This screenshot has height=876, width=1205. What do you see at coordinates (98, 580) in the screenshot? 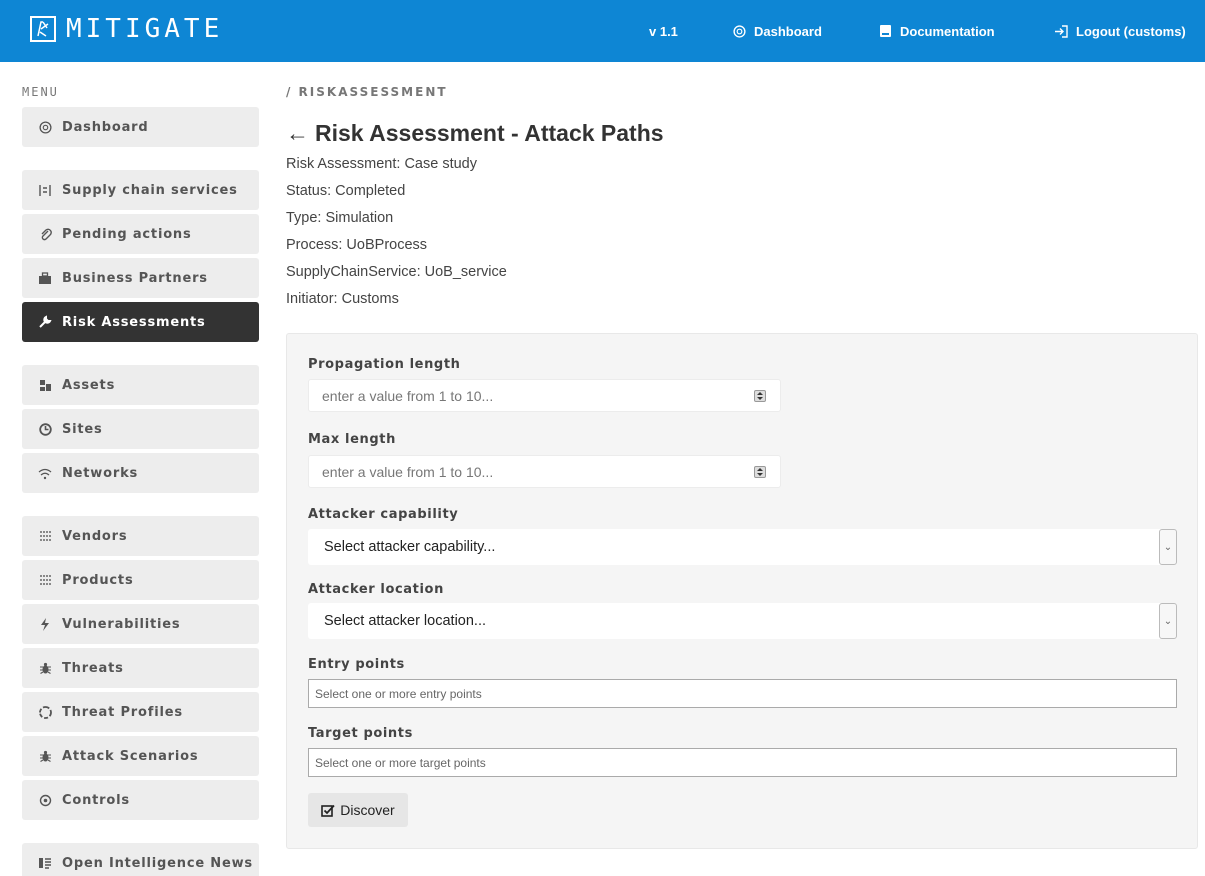
I see `sidebar-item-label: Products` at bounding box center [98, 580].